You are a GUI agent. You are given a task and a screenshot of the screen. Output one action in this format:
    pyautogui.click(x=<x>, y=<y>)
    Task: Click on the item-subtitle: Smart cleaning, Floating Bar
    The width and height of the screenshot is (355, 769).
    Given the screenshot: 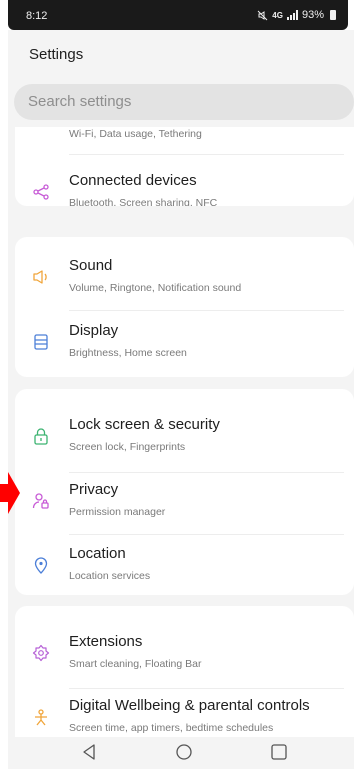 What is the action you would take?
    pyautogui.click(x=135, y=664)
    